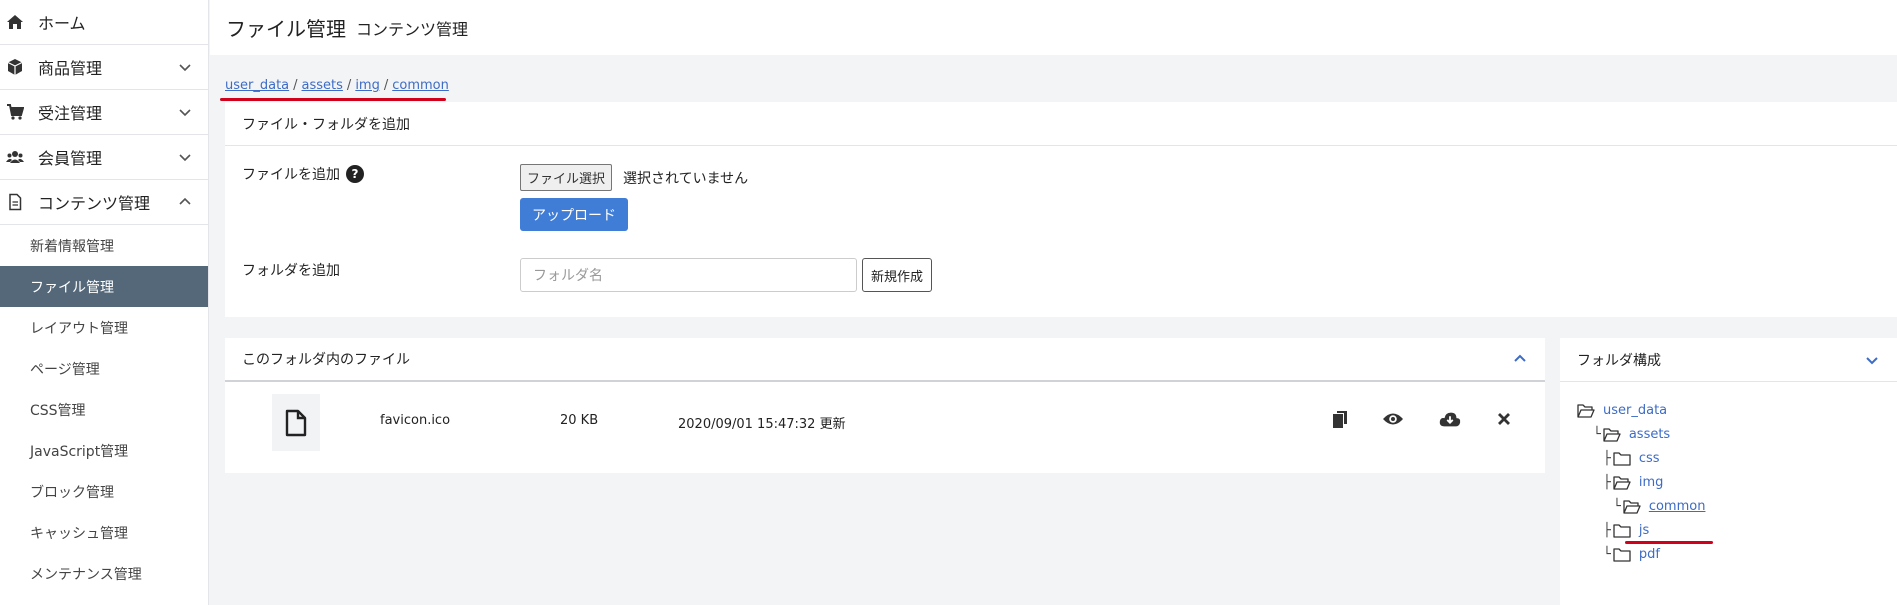 This screenshot has width=1897, height=605. I want to click on breadcrumb-item-common: common, so click(420, 85).